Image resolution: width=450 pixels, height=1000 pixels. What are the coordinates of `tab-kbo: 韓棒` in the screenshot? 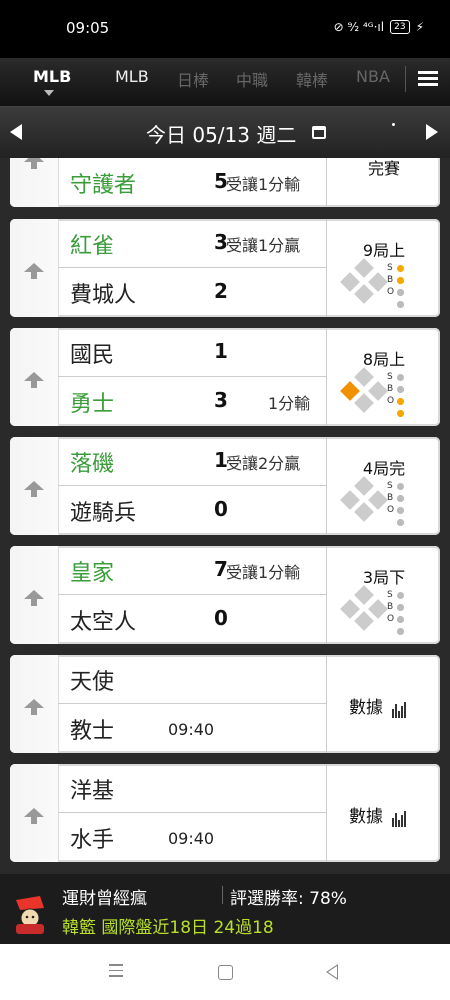 It's located at (312, 79).